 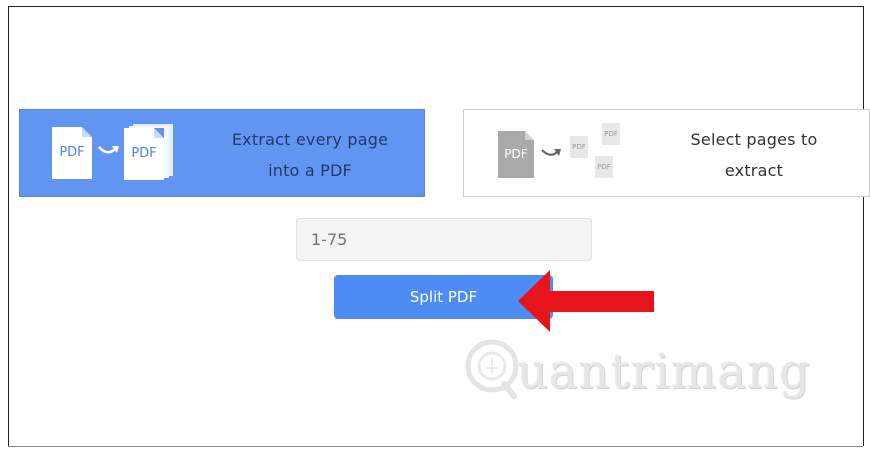 What do you see at coordinates (444, 239) in the screenshot?
I see `page-range-input` at bounding box center [444, 239].